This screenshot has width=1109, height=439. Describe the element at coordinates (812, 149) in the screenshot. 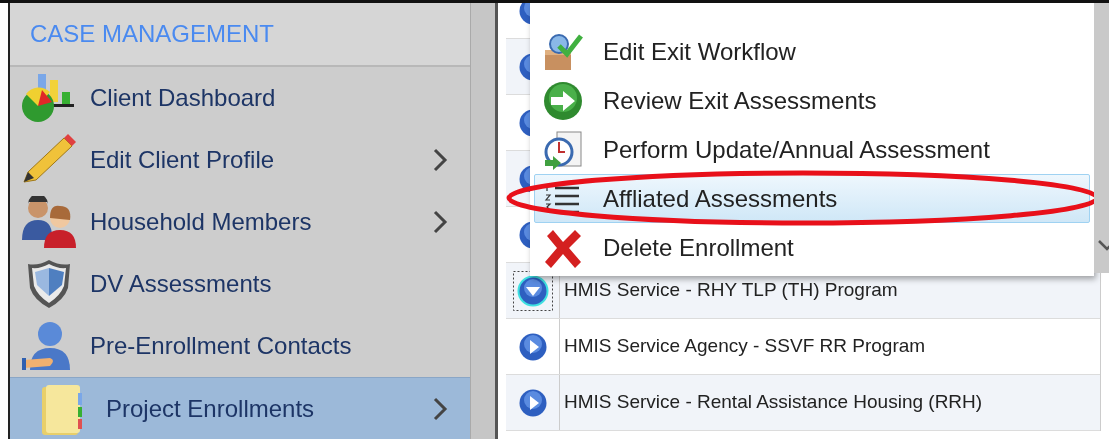

I see `menu-item: Perform Update/Annual Assessment` at that location.